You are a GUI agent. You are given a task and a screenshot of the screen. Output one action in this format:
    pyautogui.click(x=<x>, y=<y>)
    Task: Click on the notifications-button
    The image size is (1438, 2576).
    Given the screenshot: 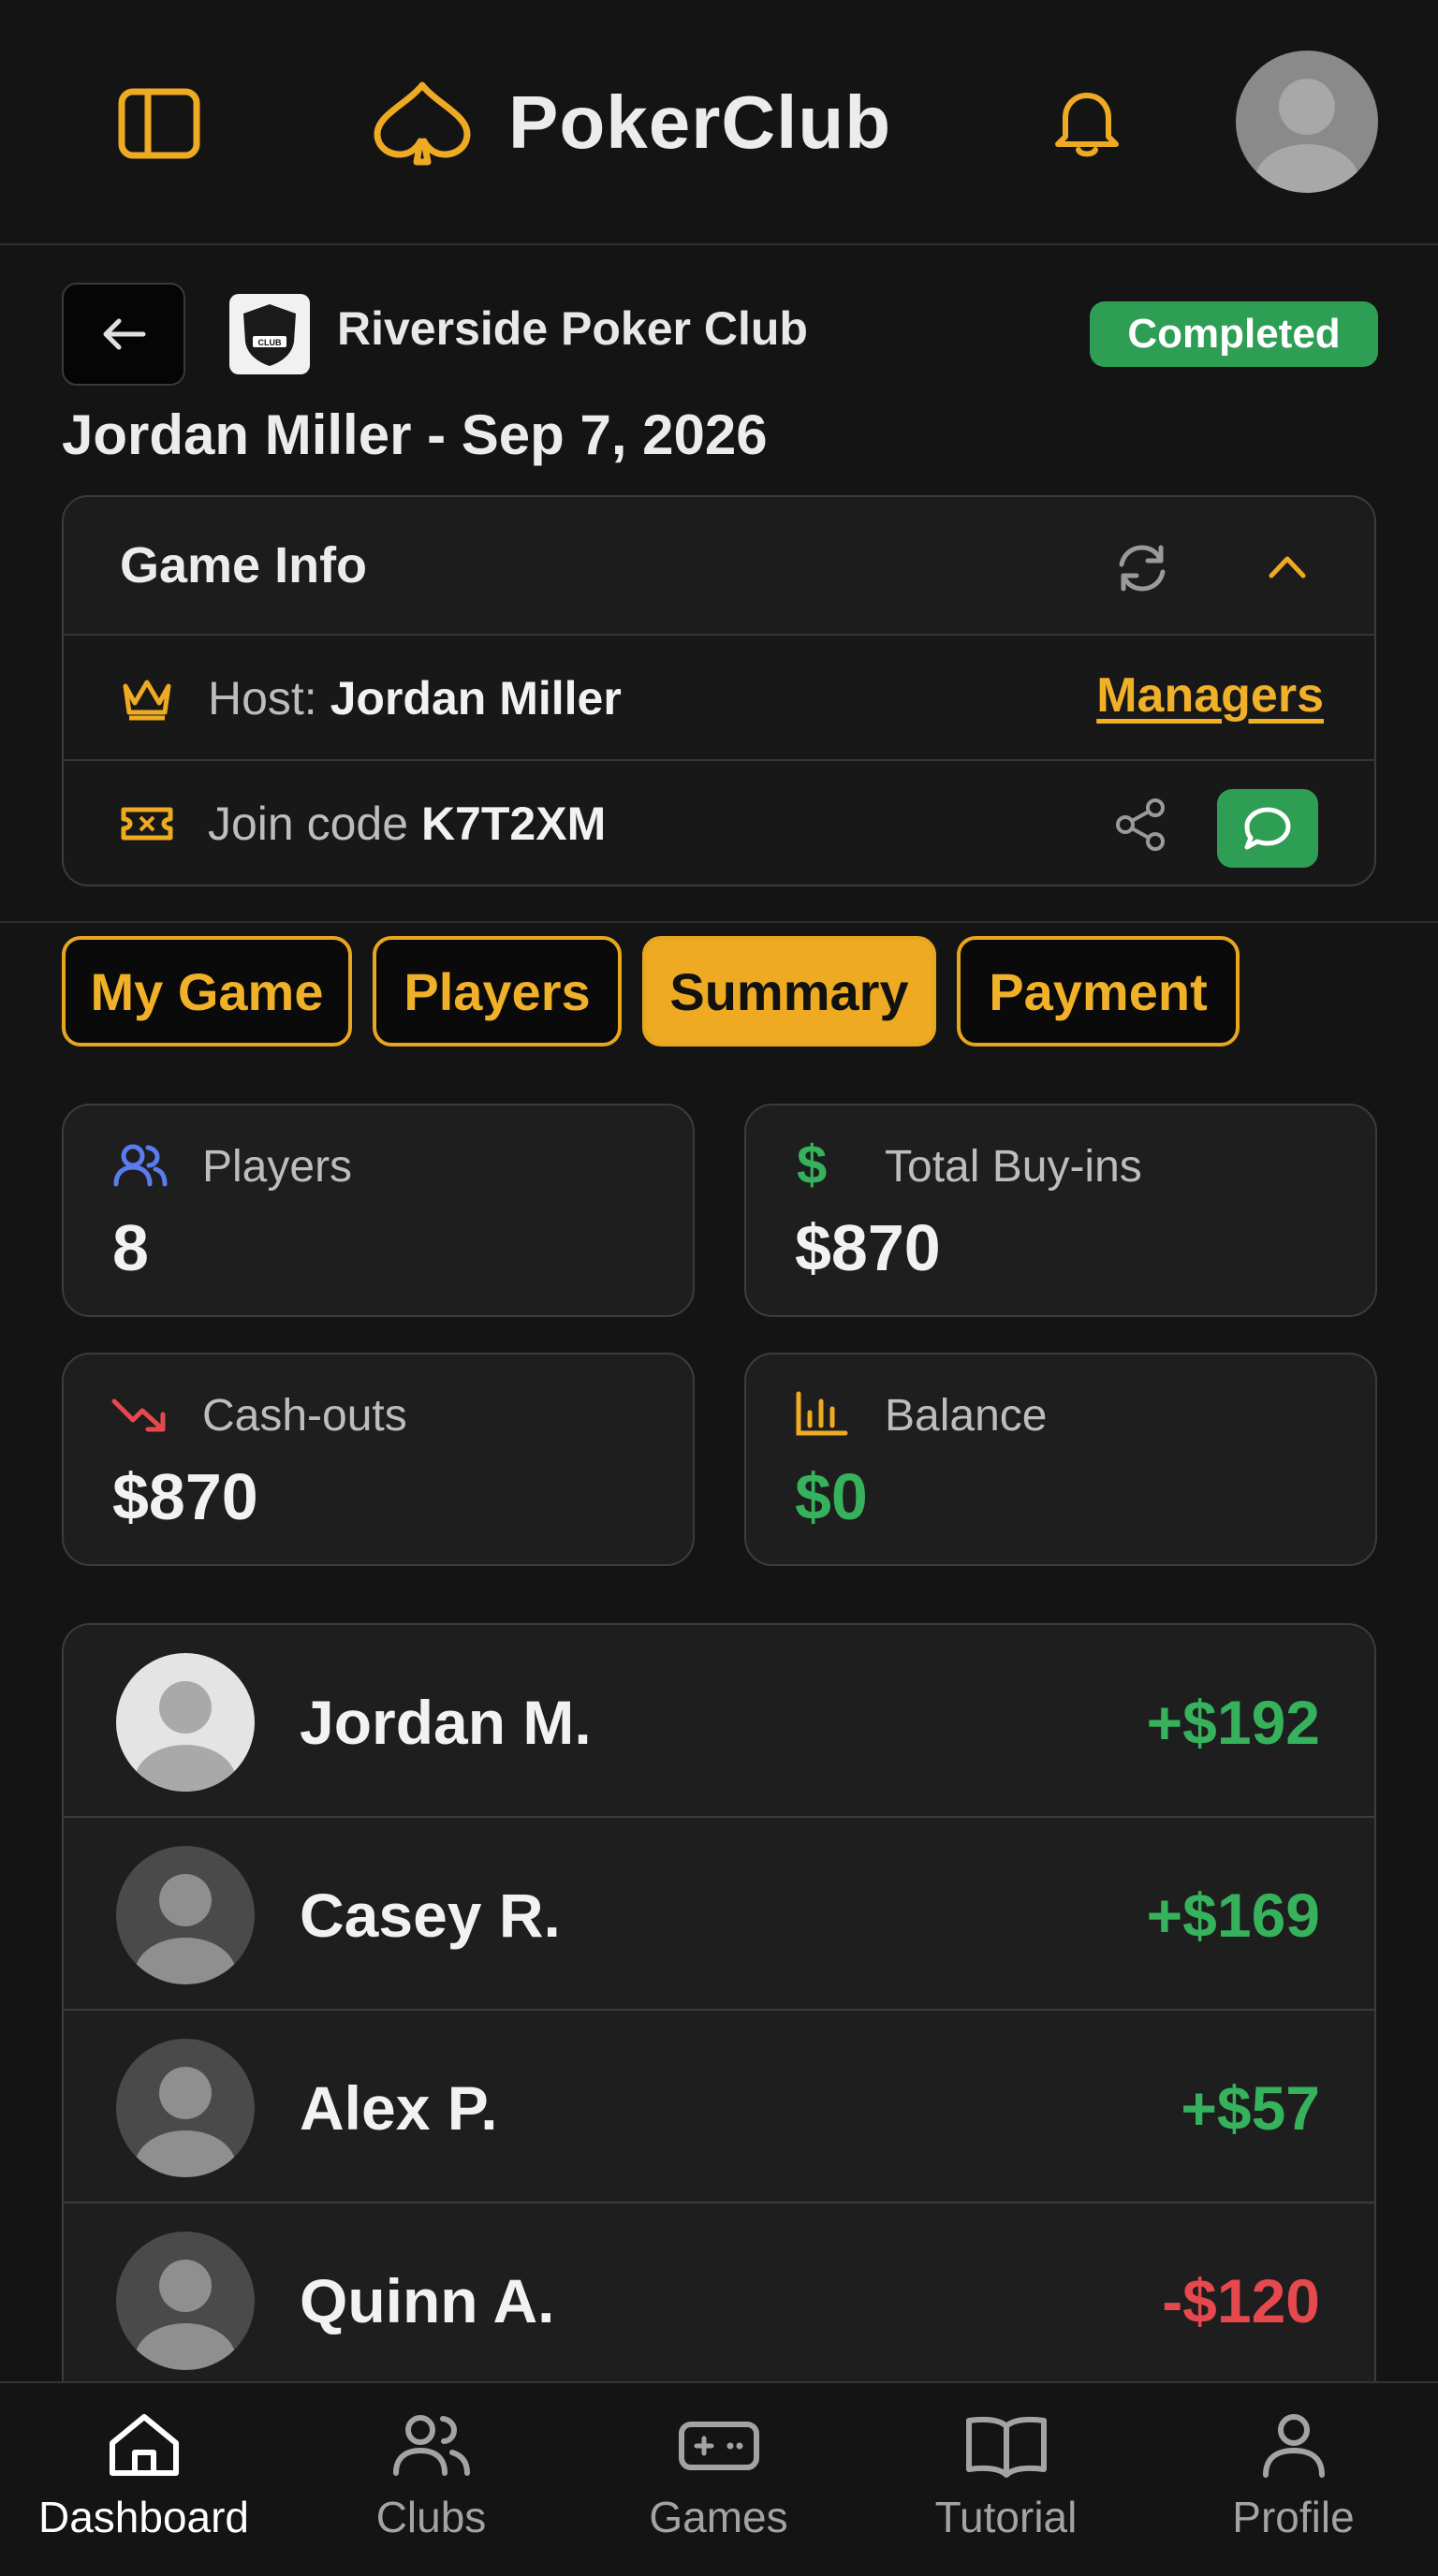 What is the action you would take?
    pyautogui.click(x=1087, y=121)
    